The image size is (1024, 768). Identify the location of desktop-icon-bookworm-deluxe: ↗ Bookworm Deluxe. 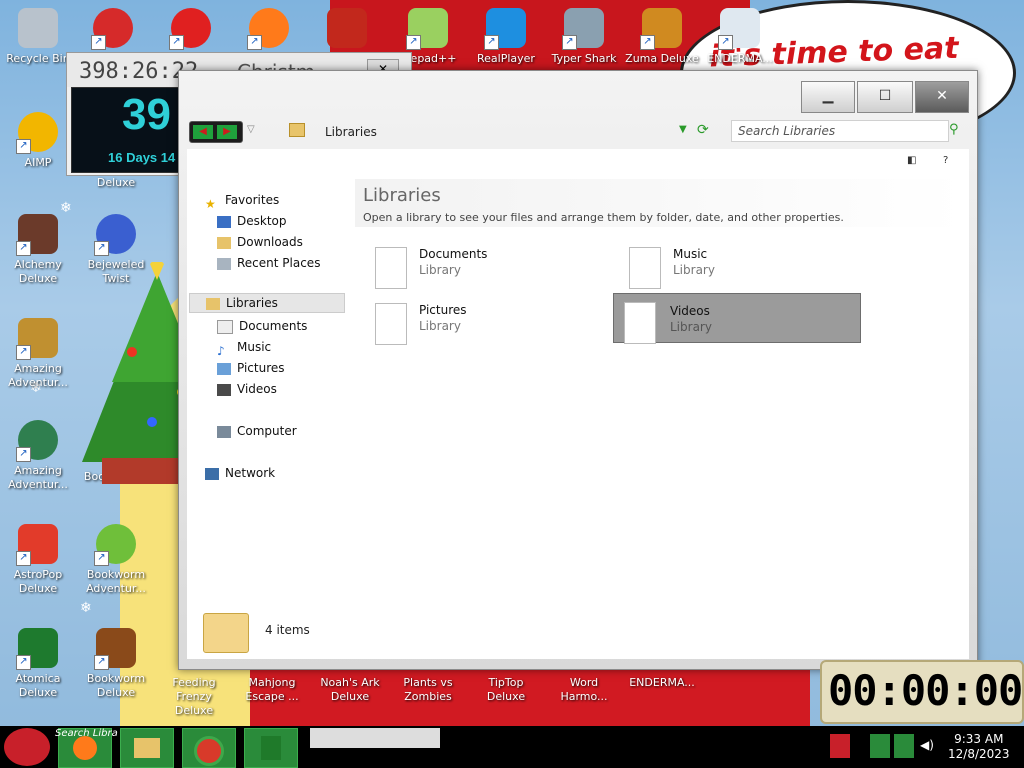
(116, 664).